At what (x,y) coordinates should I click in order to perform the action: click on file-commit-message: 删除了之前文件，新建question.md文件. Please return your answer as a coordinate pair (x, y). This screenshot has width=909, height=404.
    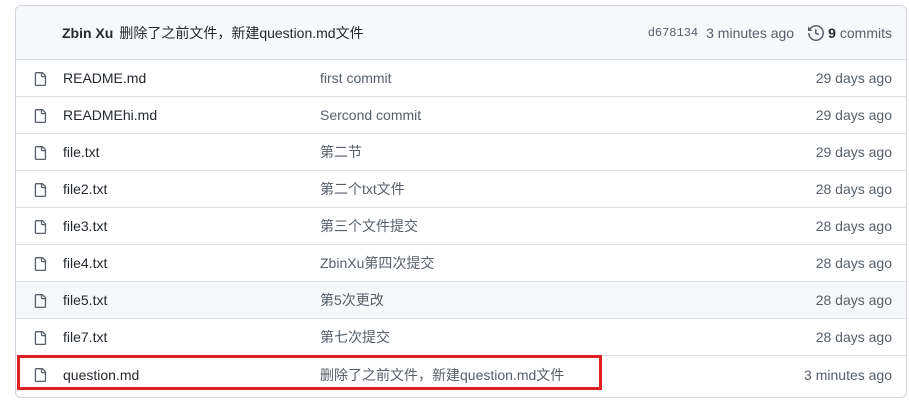
    Looking at the image, I should click on (442, 375).